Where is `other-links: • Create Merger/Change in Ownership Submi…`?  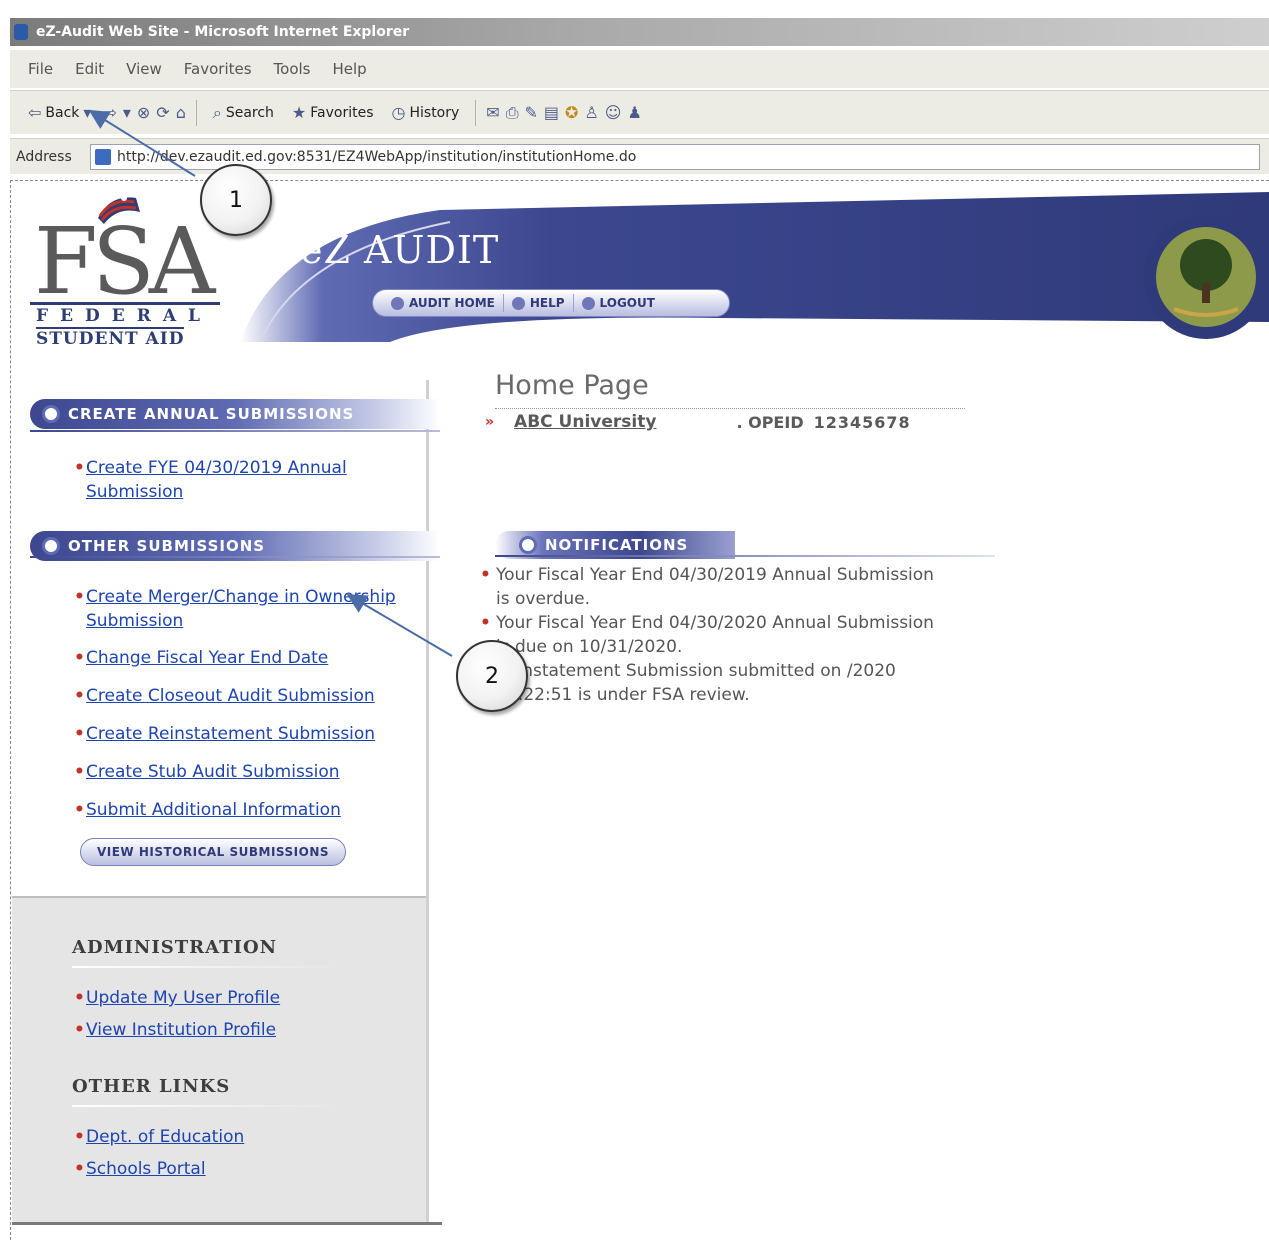 other-links: • Create Merger/Change in Ownership Submi… is located at coordinates (244, 710).